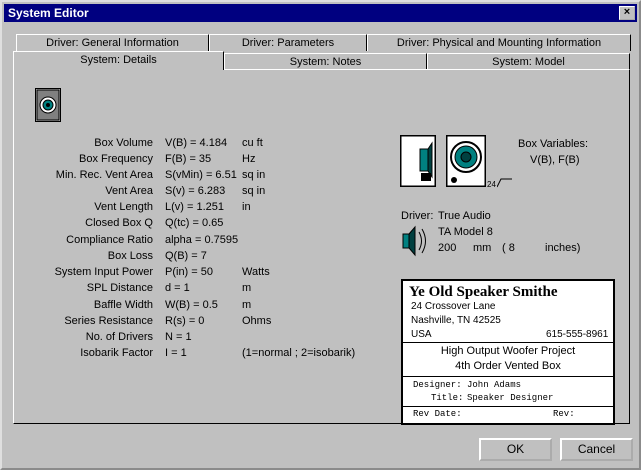 This screenshot has height=470, width=641. I want to click on driver-size-mm: 200, so click(447, 248).